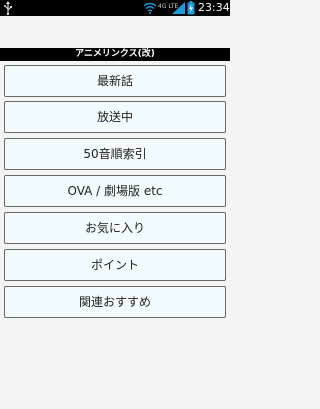 Image resolution: width=320 pixels, height=409 pixels. I want to click on app-title: アニメリンクス(改), so click(115, 54).